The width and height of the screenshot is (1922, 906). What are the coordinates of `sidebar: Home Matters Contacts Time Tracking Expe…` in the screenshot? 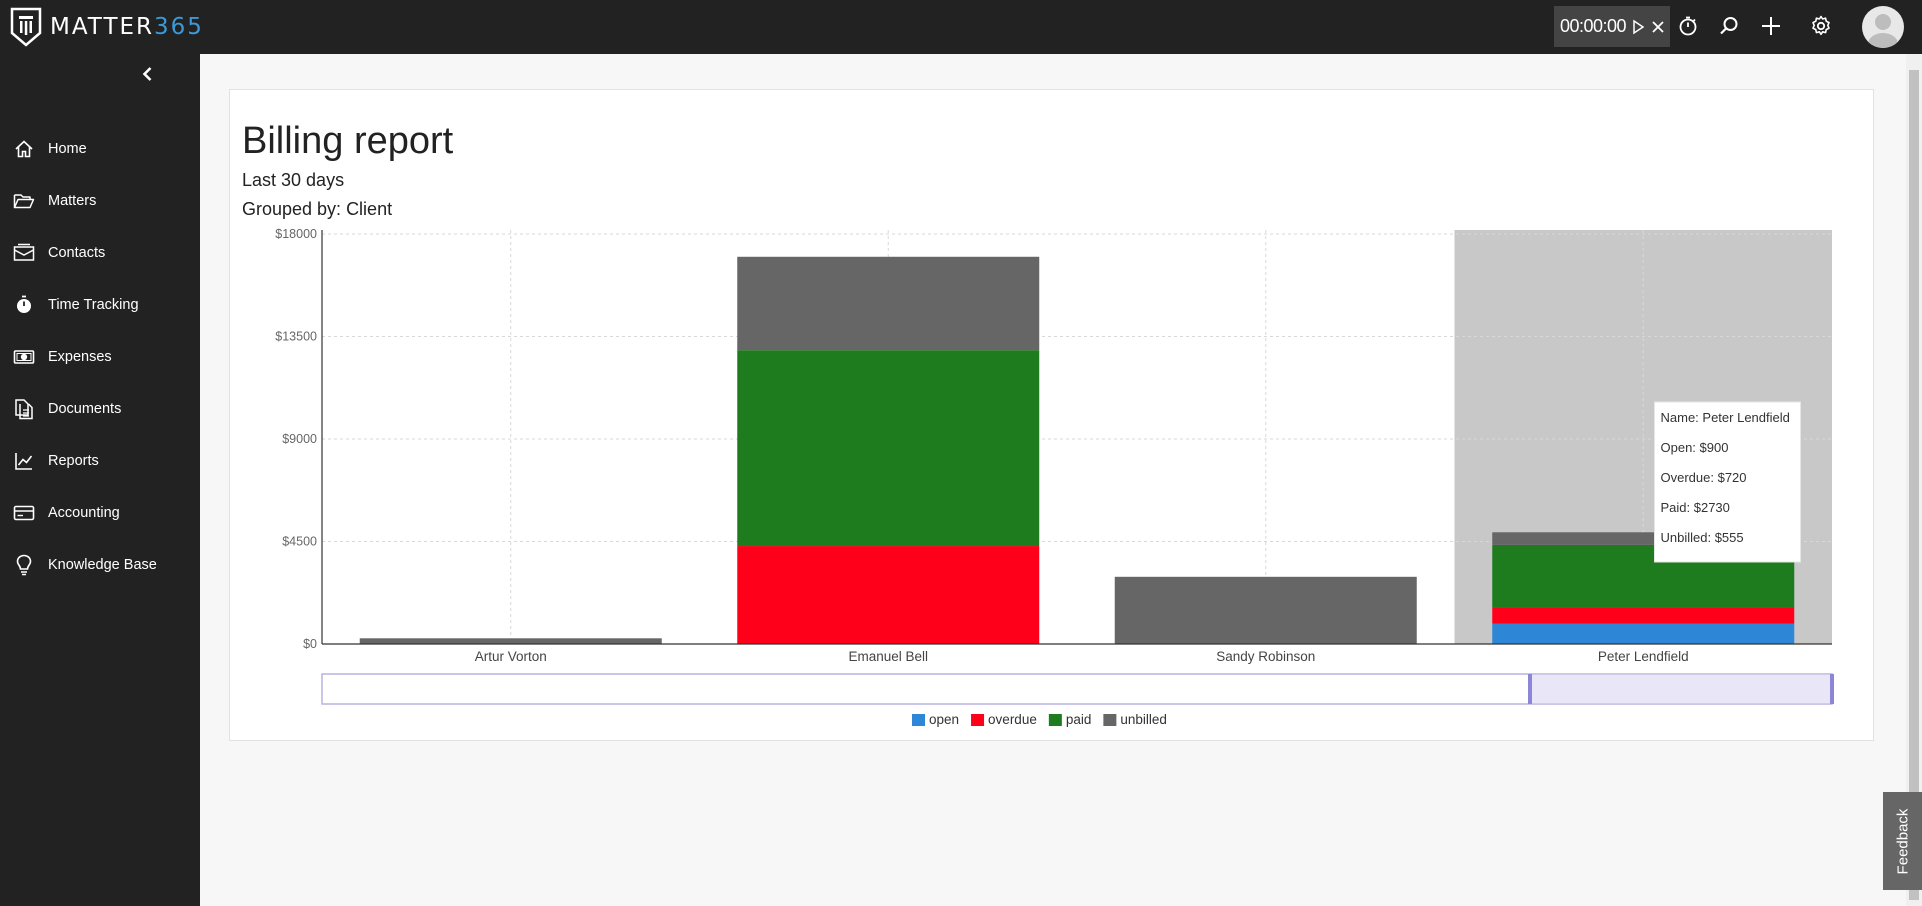 It's located at (100, 480).